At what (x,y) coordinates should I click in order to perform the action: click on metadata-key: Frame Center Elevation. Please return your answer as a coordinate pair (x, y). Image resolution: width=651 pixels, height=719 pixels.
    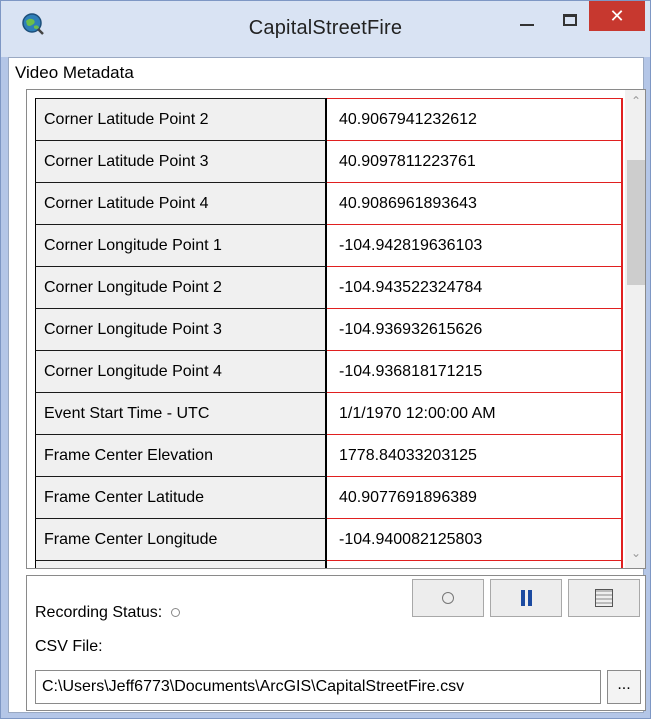
    Looking at the image, I should click on (181, 455).